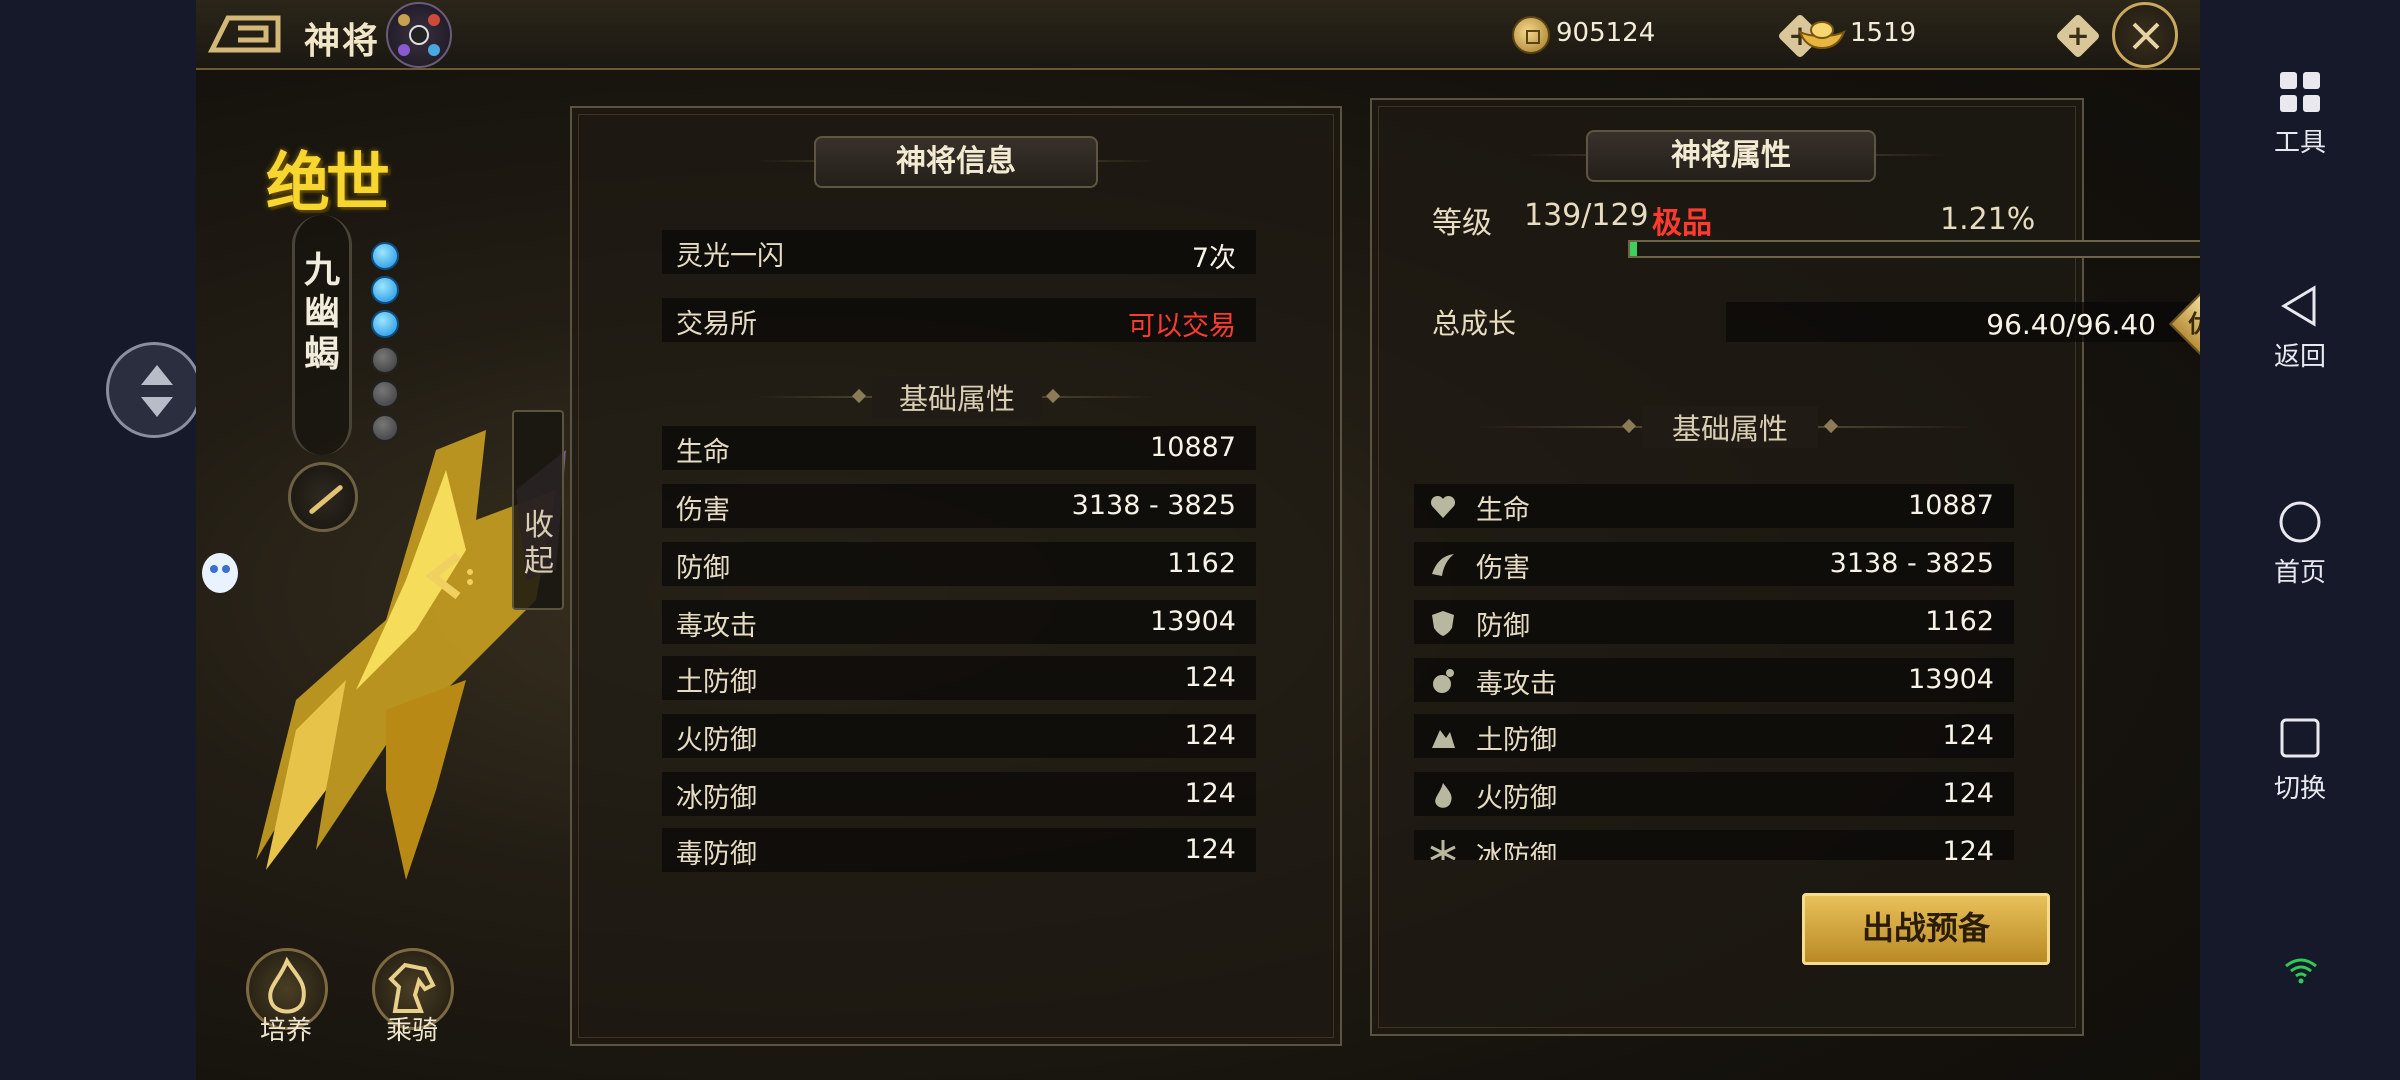 The height and width of the screenshot is (1080, 2400). What do you see at coordinates (2299, 573) in the screenshot?
I see `nav-home-label: 首页` at bounding box center [2299, 573].